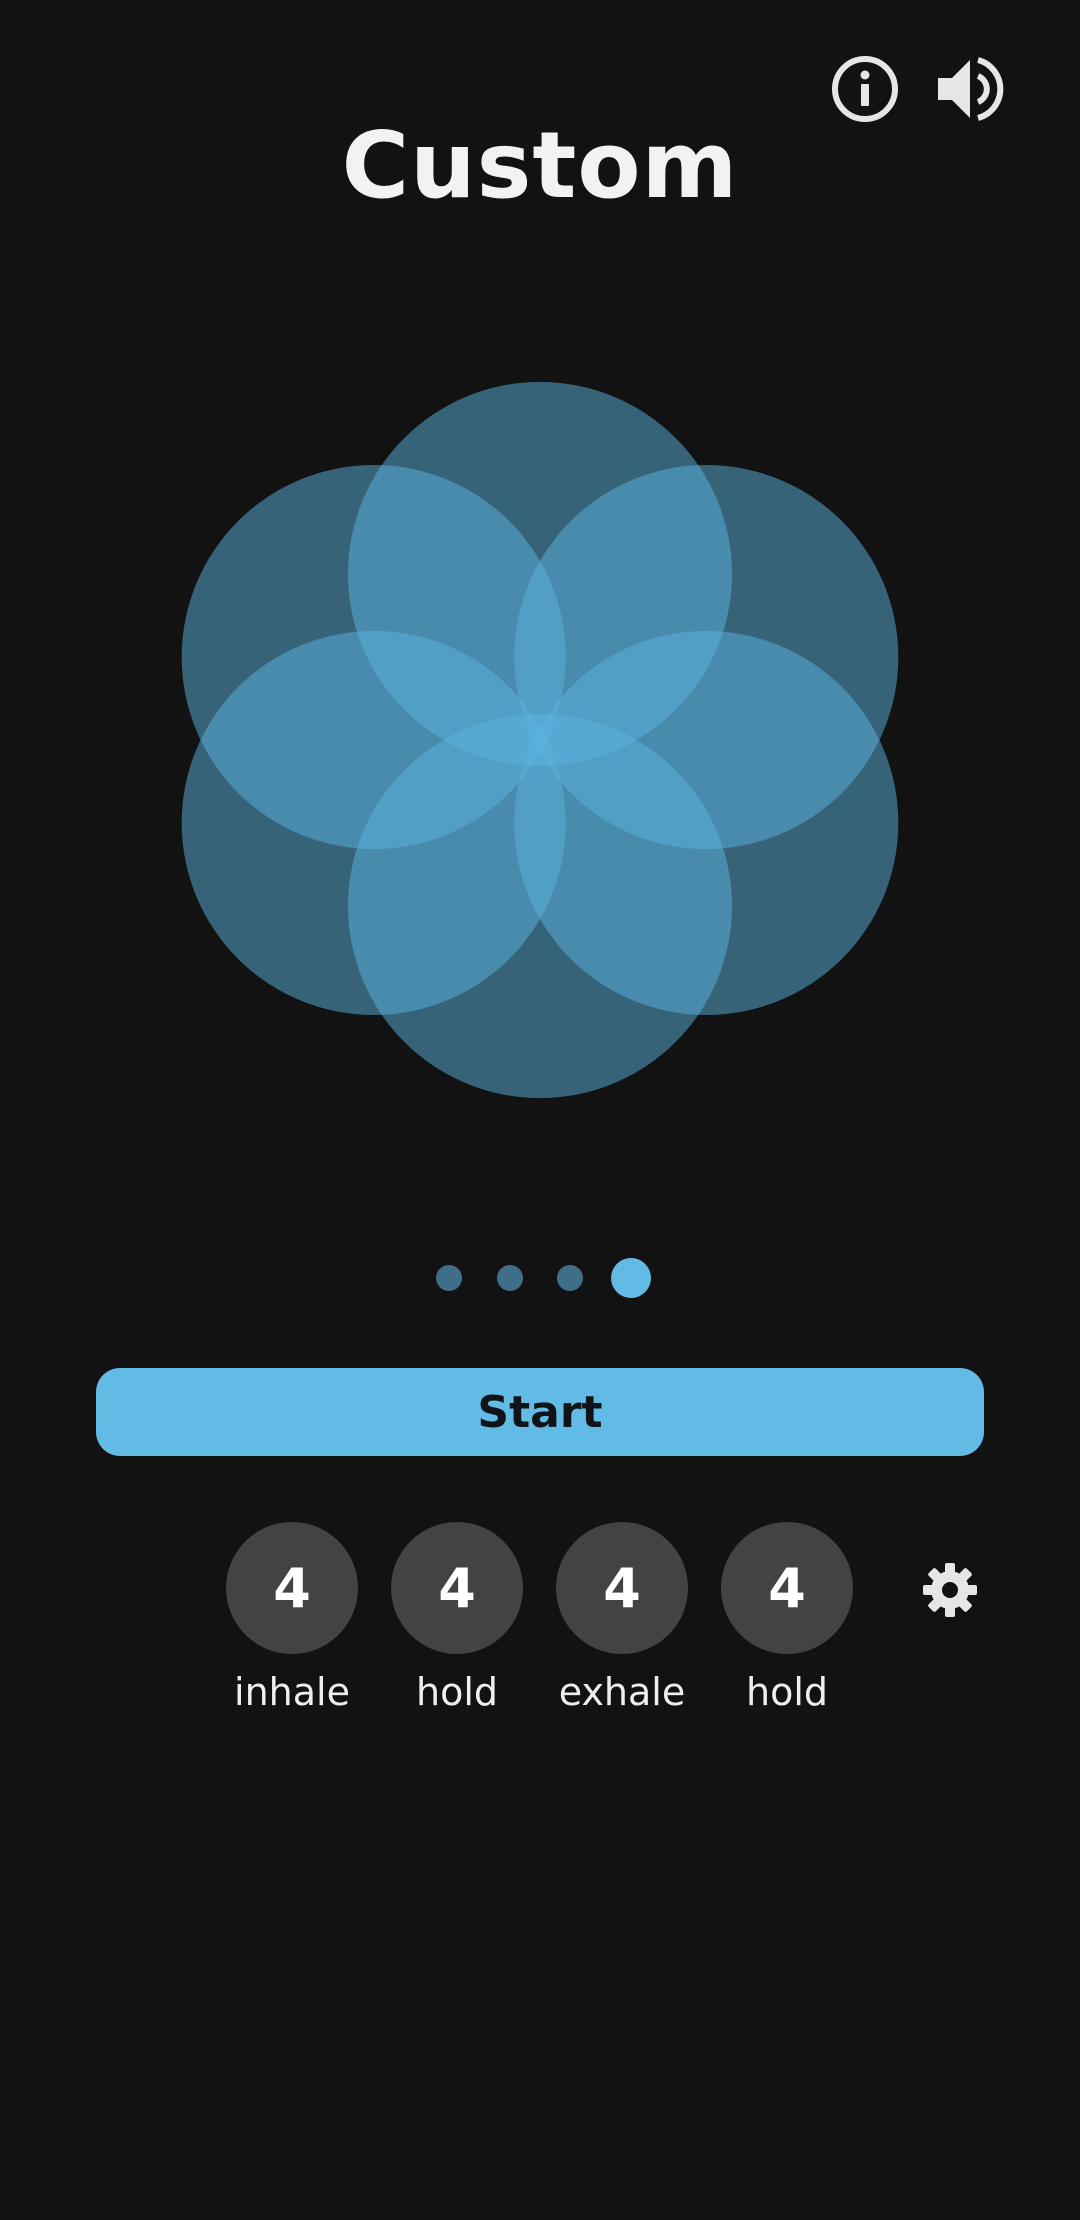  Describe the element at coordinates (540, 1278) in the screenshot. I see `pattern-page-indicator` at that location.